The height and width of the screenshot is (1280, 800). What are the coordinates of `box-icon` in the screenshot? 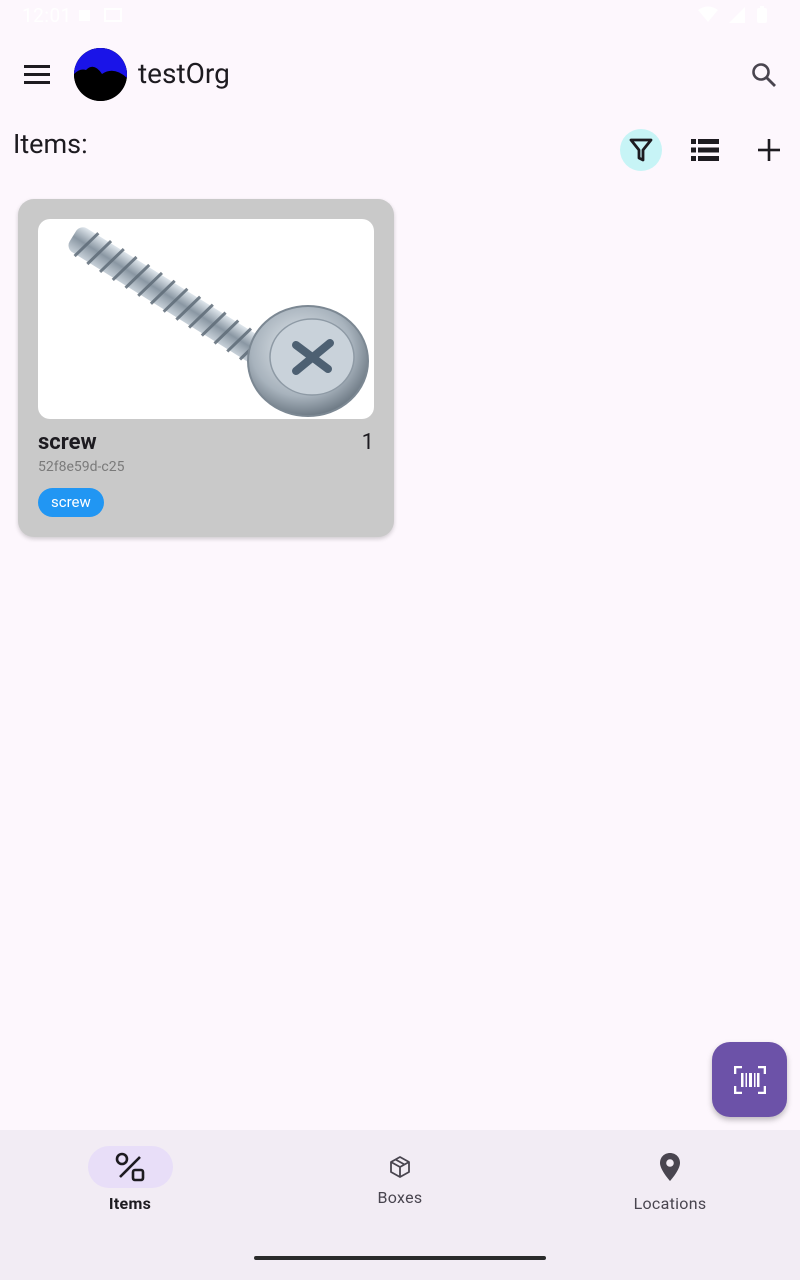 It's located at (400, 1167).